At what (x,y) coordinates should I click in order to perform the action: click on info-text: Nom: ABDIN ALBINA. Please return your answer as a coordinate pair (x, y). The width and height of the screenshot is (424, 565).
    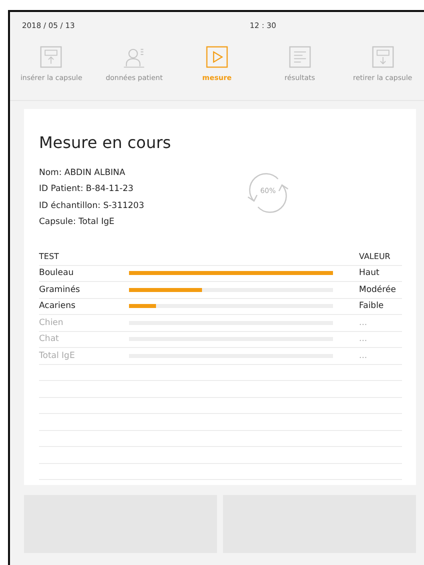
    Looking at the image, I should click on (82, 174).